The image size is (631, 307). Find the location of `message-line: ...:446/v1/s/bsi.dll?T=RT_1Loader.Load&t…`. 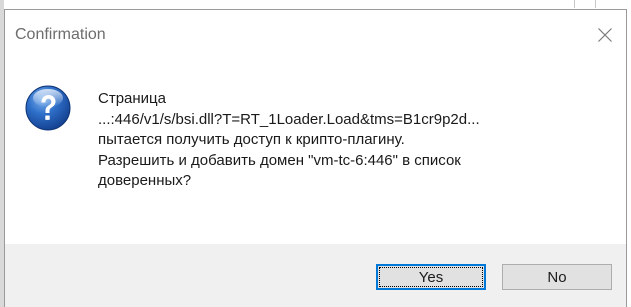

message-line: ...:446/v1/s/bsi.dll?T=RT_1Loader.Load&t… is located at coordinates (289, 119).